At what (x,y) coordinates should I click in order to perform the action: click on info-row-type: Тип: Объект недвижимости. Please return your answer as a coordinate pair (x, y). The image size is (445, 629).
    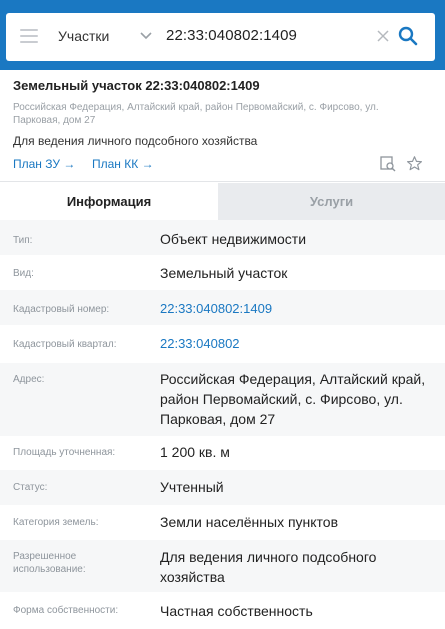
    Looking at the image, I should click on (222, 237).